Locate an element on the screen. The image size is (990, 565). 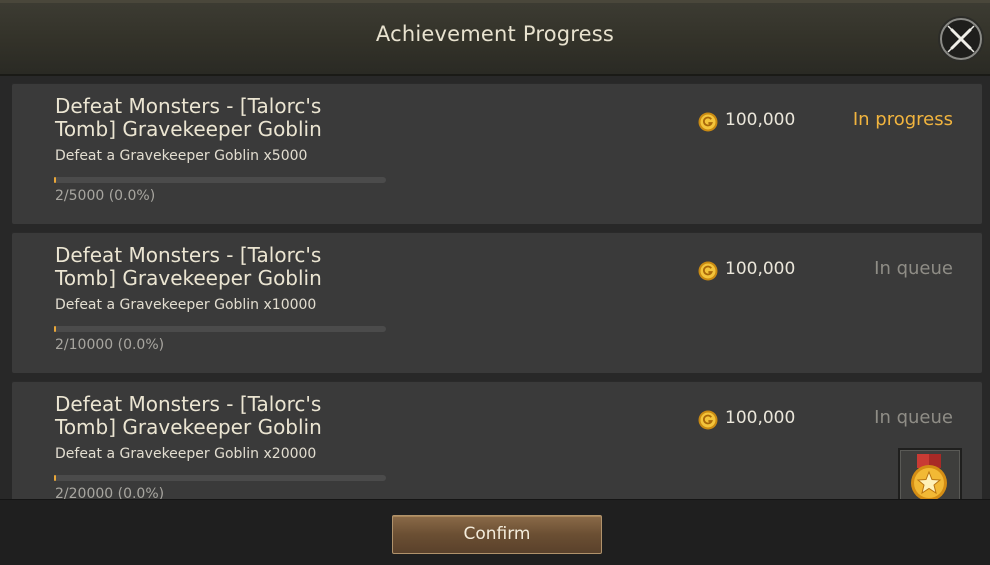
progress-text: 2/20000 (0.0%) is located at coordinates (110, 492).